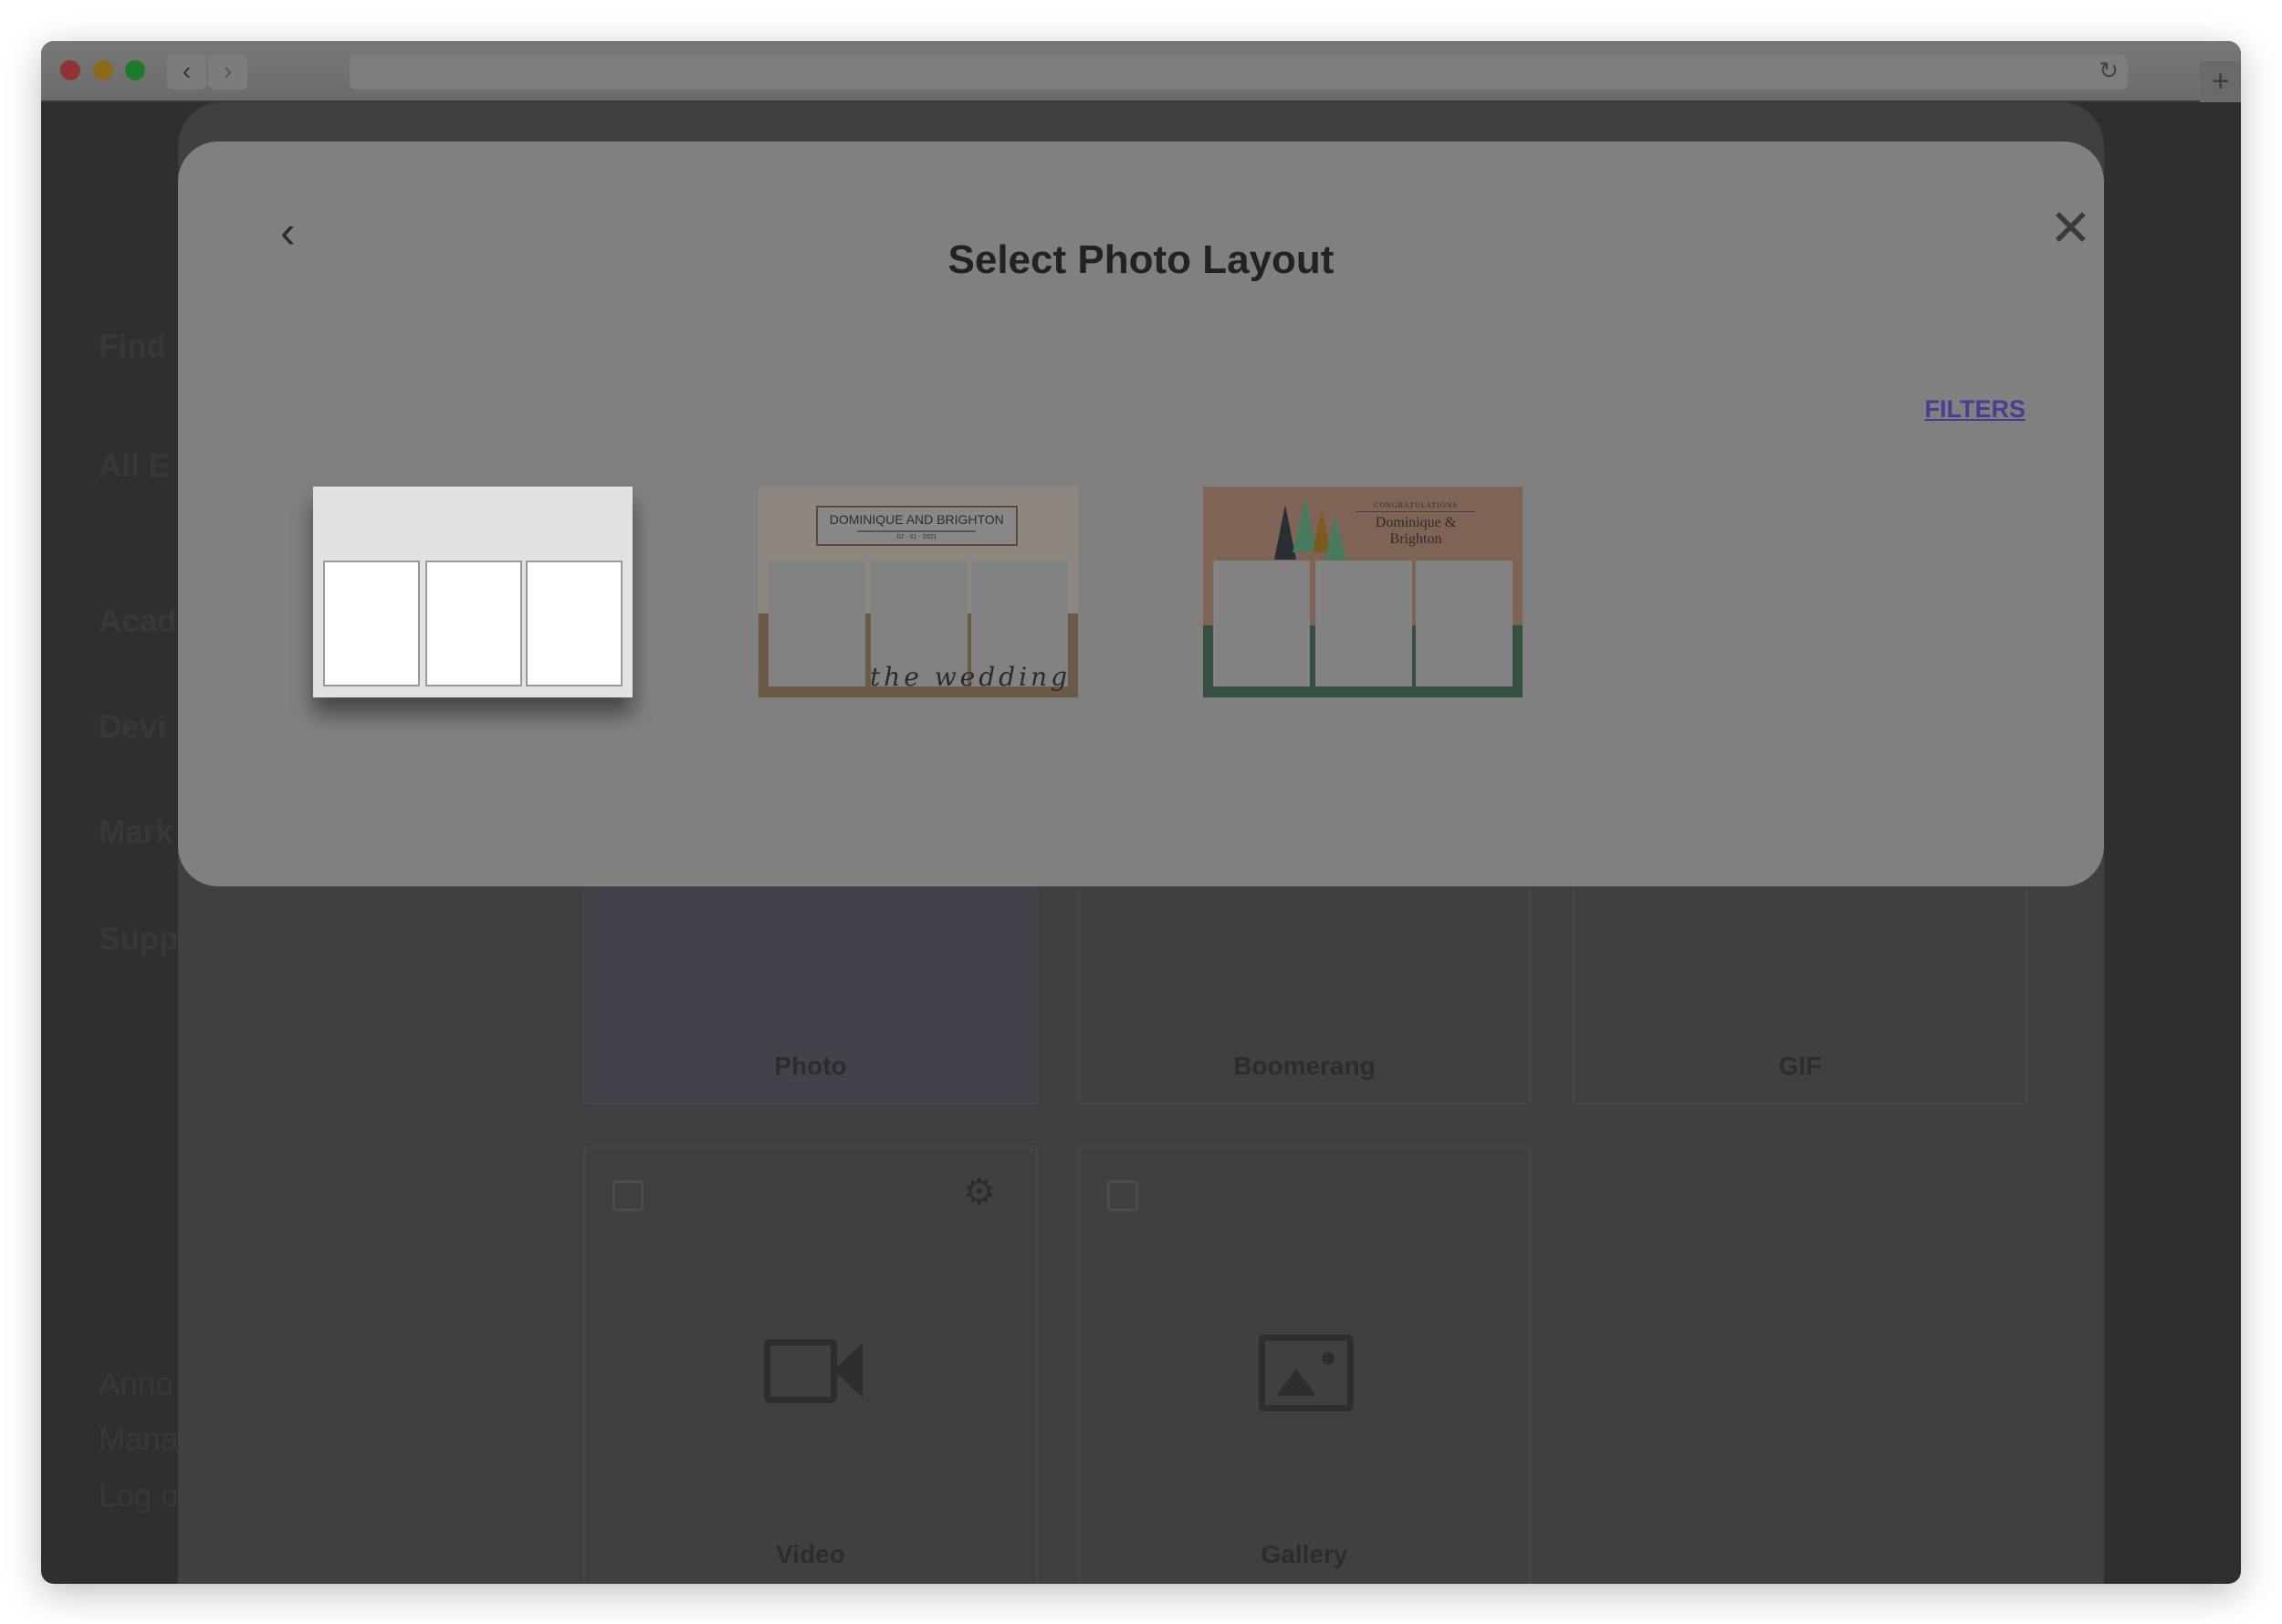 Image resolution: width=2282 pixels, height=1624 pixels. Describe the element at coordinates (917, 519) in the screenshot. I see `wedding-heading: DOMINIQUE AND BRIGHTON` at that location.